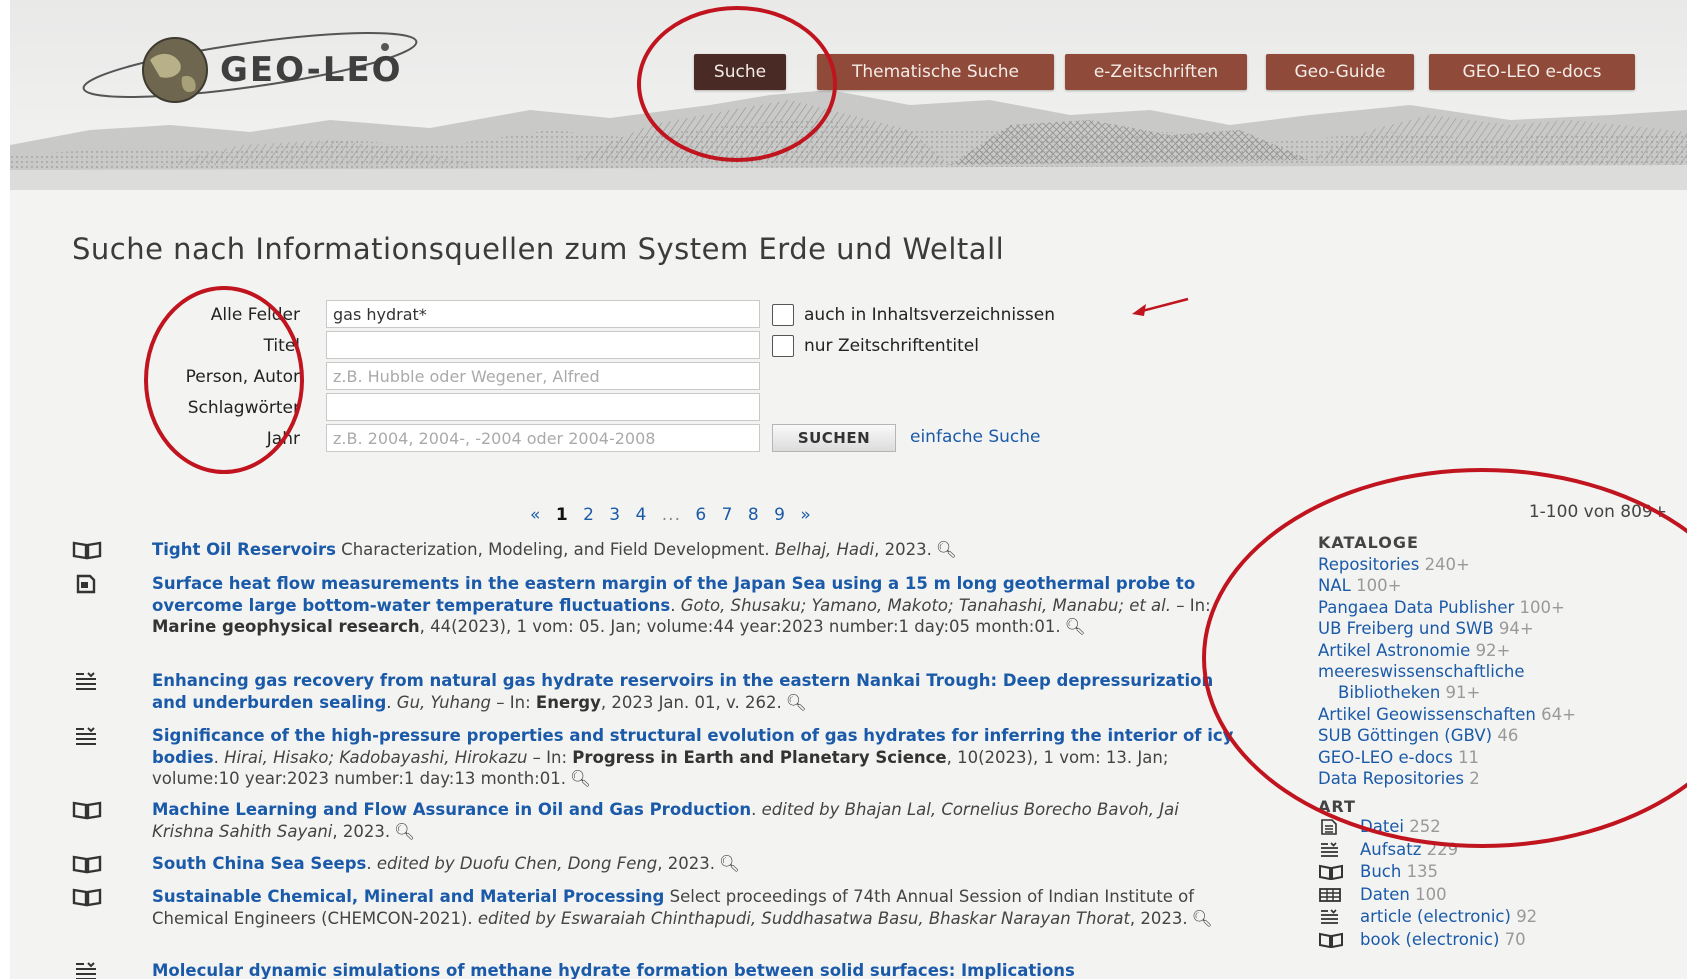 This screenshot has width=1687, height=979. What do you see at coordinates (259, 863) in the screenshot?
I see `result-title-link: South China Sea Seeps` at bounding box center [259, 863].